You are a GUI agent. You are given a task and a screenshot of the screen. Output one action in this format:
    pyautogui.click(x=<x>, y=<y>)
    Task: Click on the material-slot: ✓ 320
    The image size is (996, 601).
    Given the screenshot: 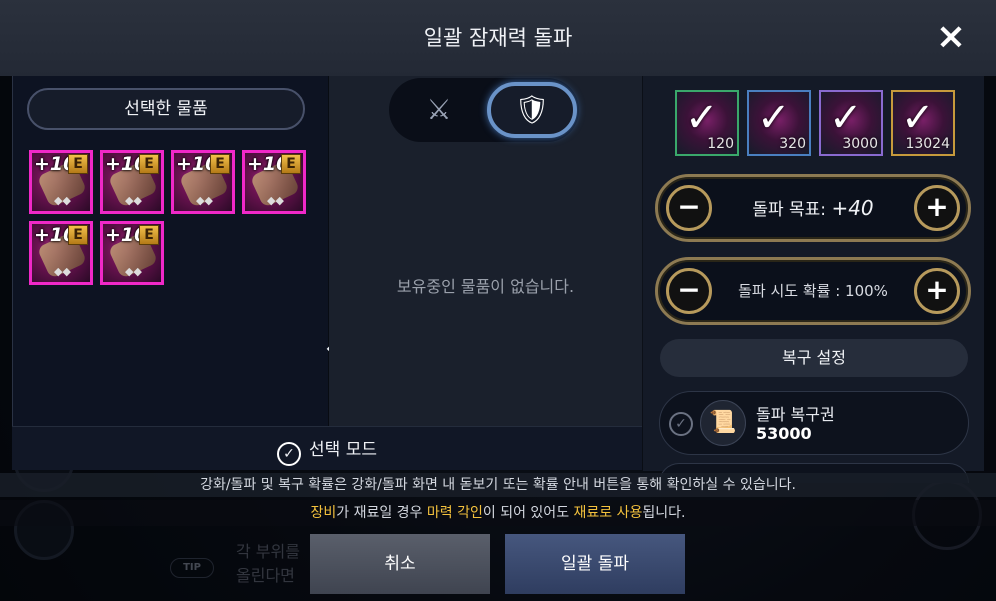 What is the action you would take?
    pyautogui.click(x=779, y=123)
    